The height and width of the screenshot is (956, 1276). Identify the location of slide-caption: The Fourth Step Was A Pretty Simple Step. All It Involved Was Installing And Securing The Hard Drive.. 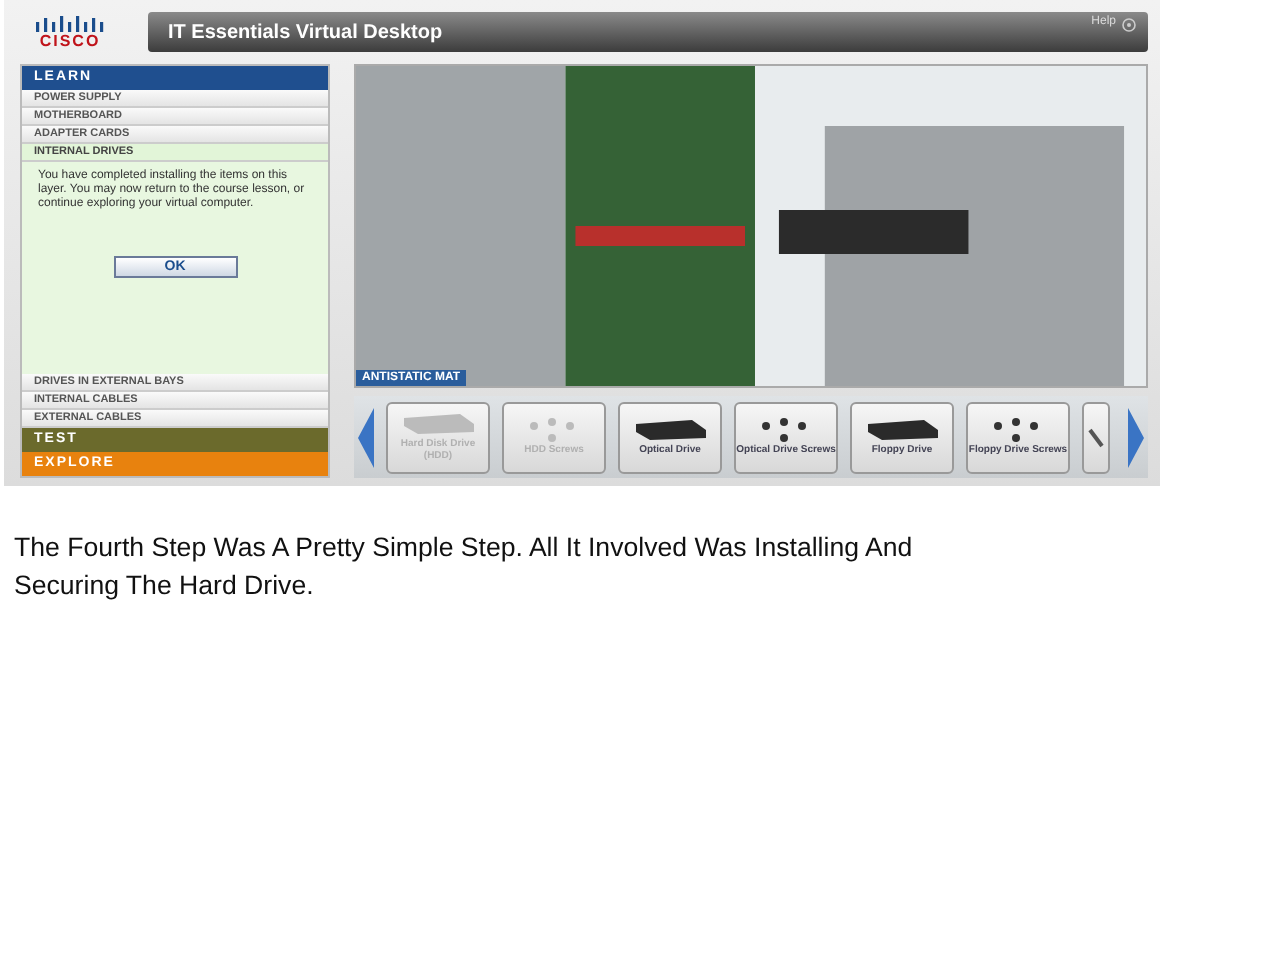
(464, 567).